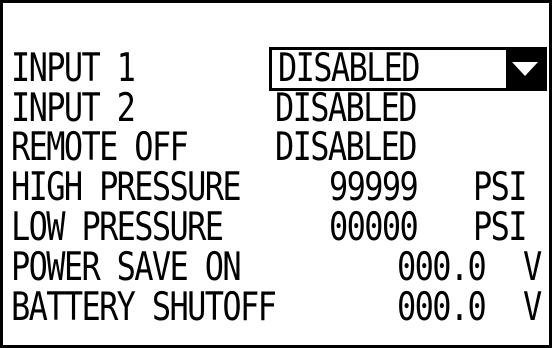  I want to click on power-save-on-value: 000.0, so click(442, 268).